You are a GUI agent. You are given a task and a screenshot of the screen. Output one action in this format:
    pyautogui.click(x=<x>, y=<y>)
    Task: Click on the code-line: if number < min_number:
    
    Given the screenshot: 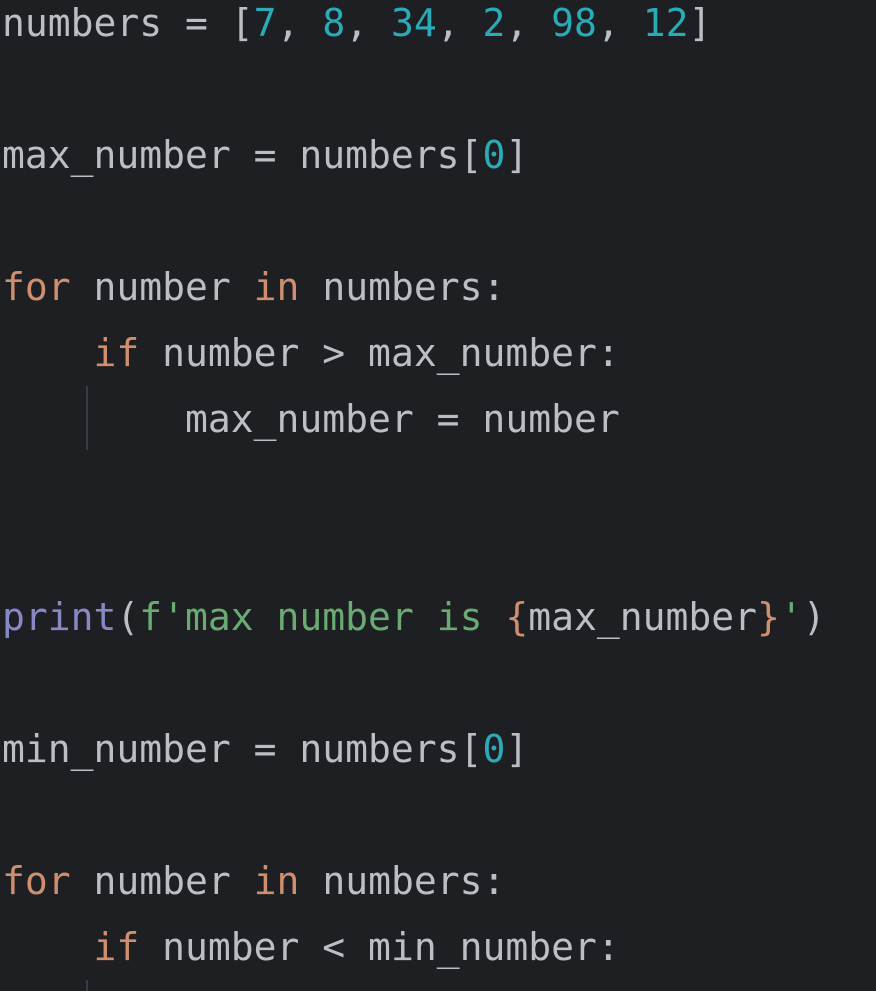 What is the action you would take?
    pyautogui.click(x=311, y=947)
    